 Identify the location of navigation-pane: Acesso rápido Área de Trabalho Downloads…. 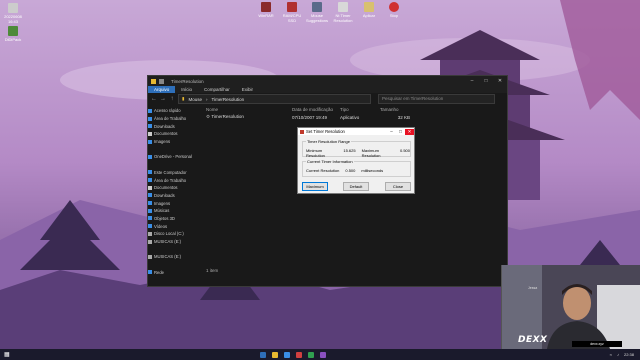
(176, 190).